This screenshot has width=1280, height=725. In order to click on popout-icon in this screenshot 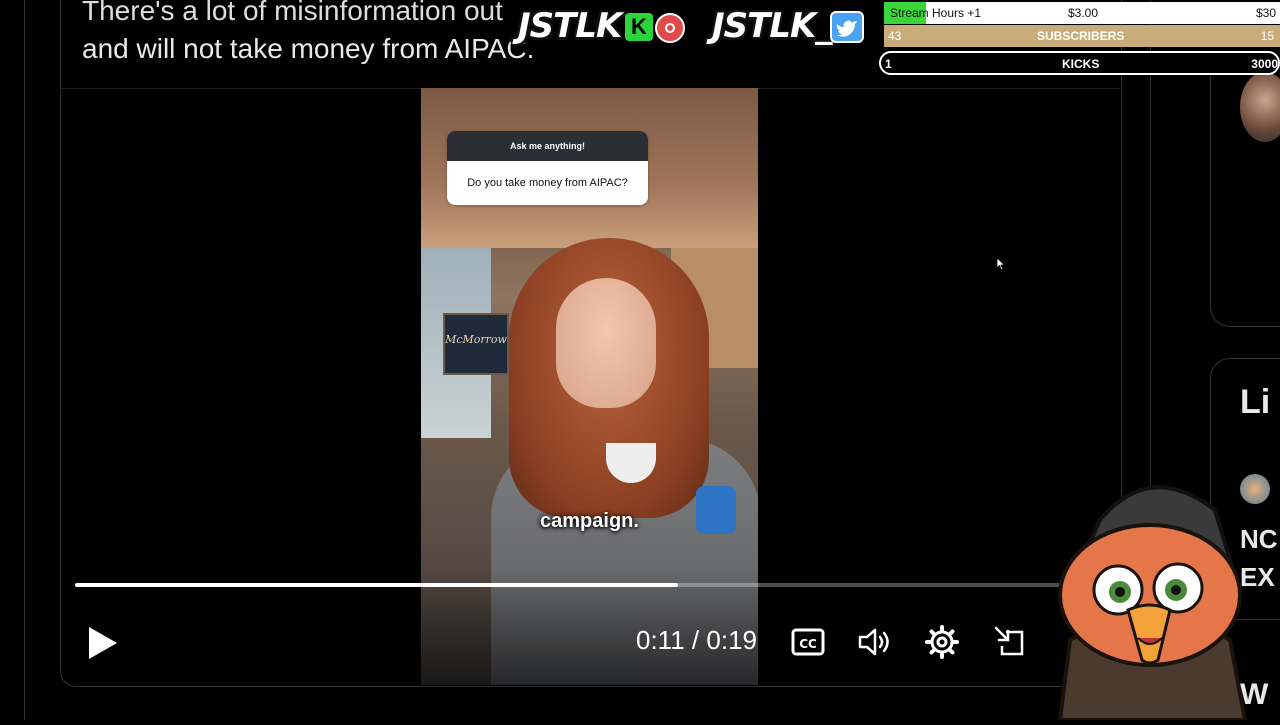, I will do `click(1009, 641)`.